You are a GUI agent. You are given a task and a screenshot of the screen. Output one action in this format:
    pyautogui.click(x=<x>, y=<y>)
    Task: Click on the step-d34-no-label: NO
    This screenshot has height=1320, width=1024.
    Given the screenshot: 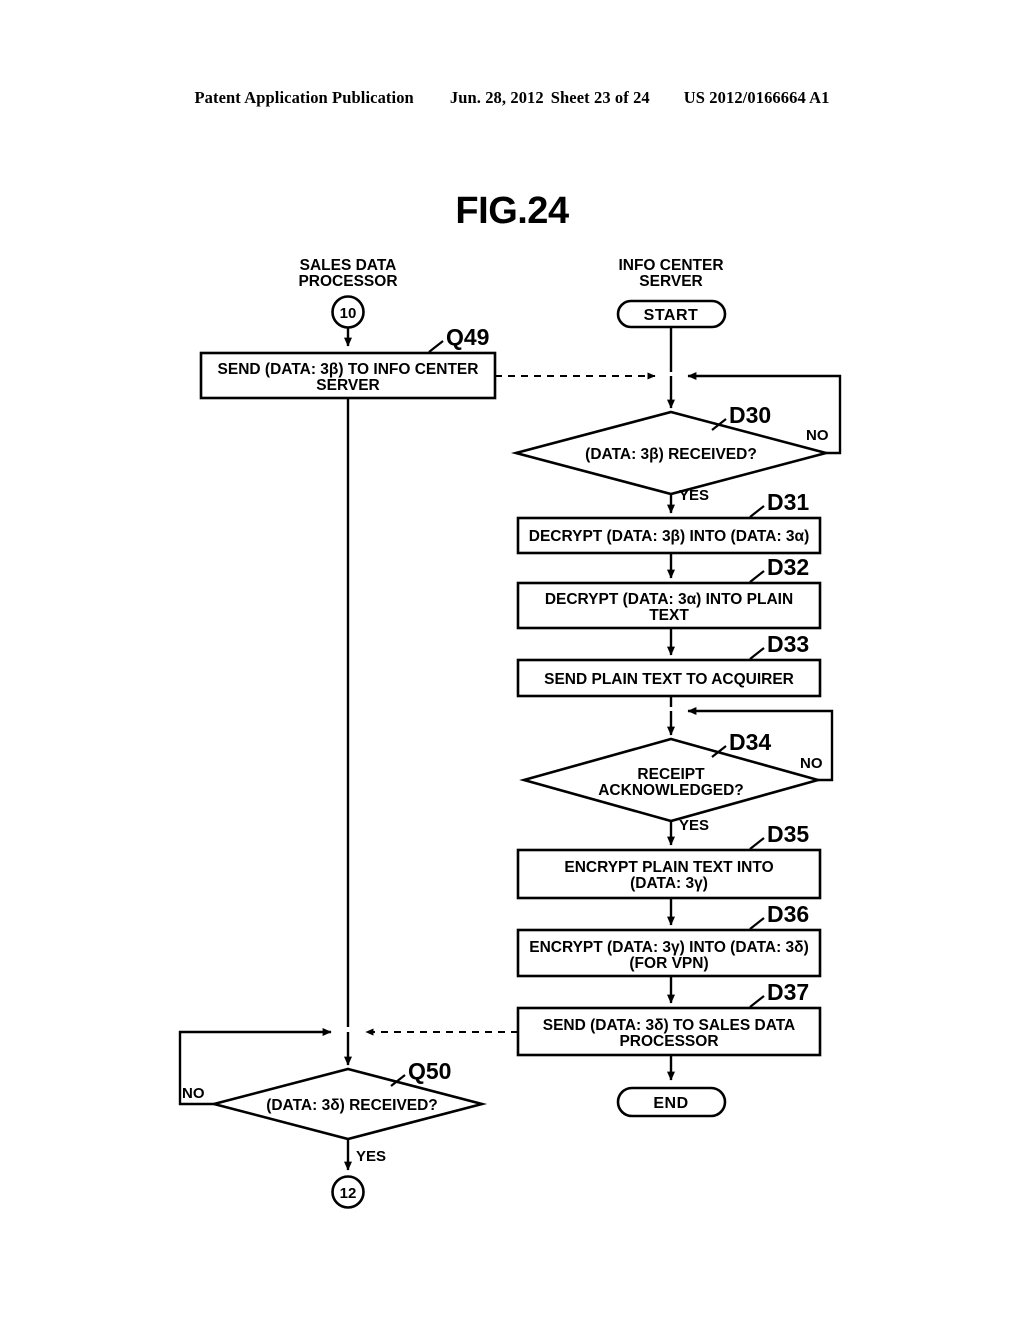 What is the action you would take?
    pyautogui.click(x=811, y=763)
    